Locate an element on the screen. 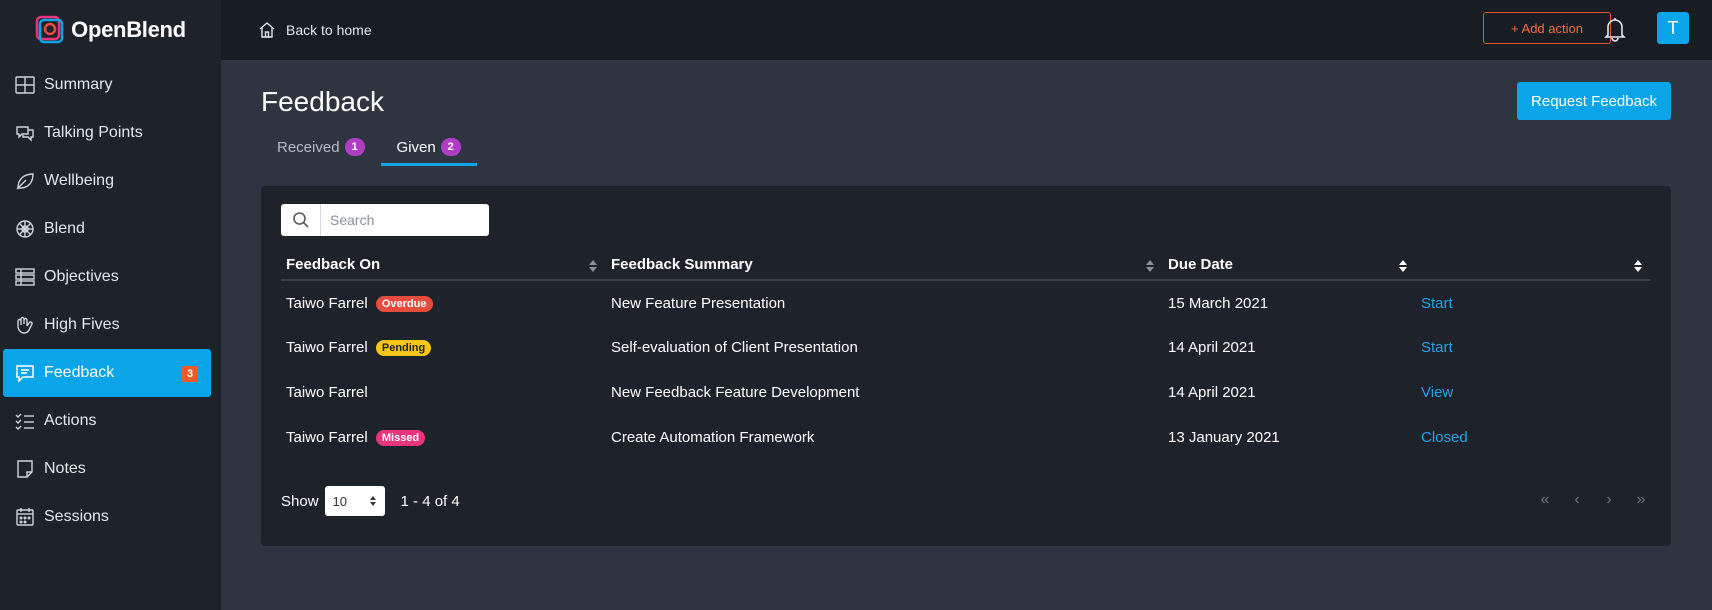  sidebar-item-label: Blend is located at coordinates (64, 228).